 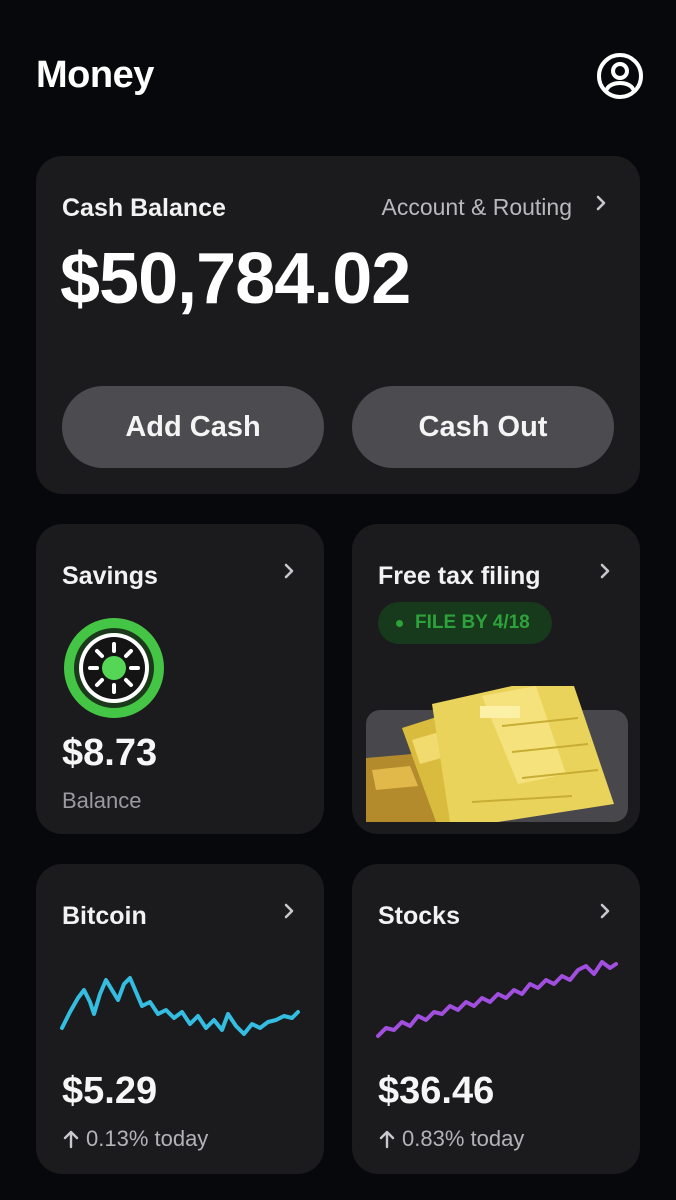 I want to click on savings-amount: $8.73, so click(x=110, y=753).